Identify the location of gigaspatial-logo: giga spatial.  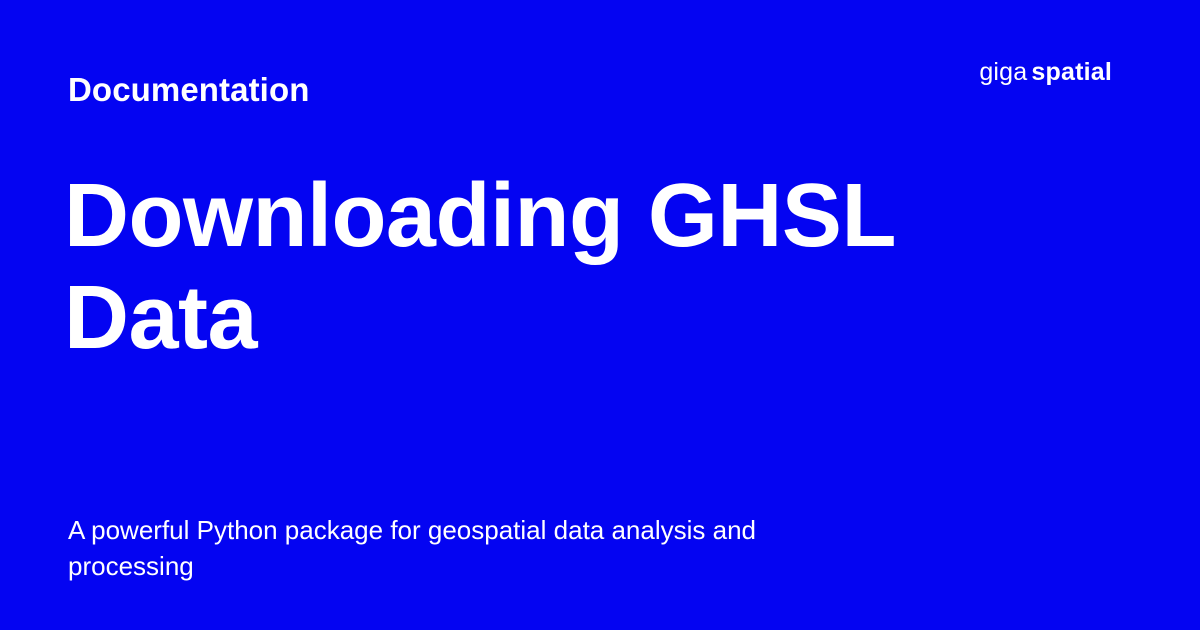
(1045, 72).